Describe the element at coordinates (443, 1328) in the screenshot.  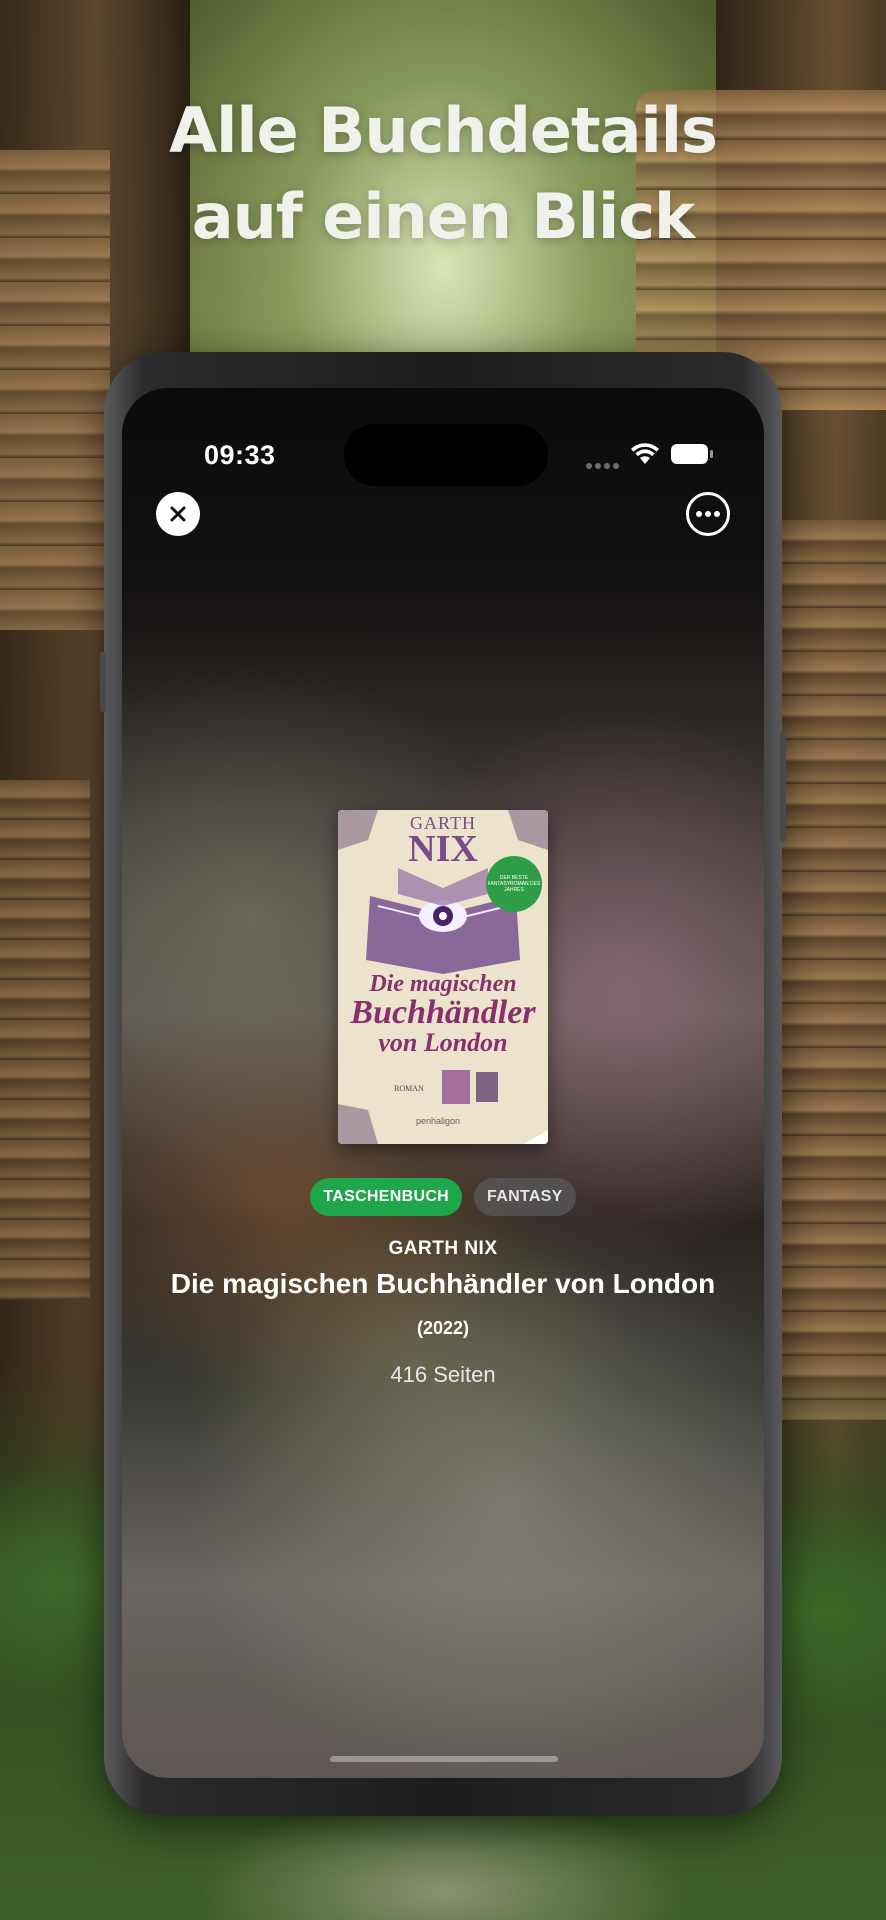
I see `book-year: (2022)` at that location.